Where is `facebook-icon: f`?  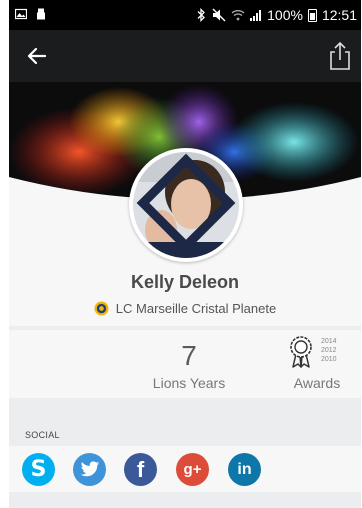
facebook-icon: f is located at coordinates (140, 469).